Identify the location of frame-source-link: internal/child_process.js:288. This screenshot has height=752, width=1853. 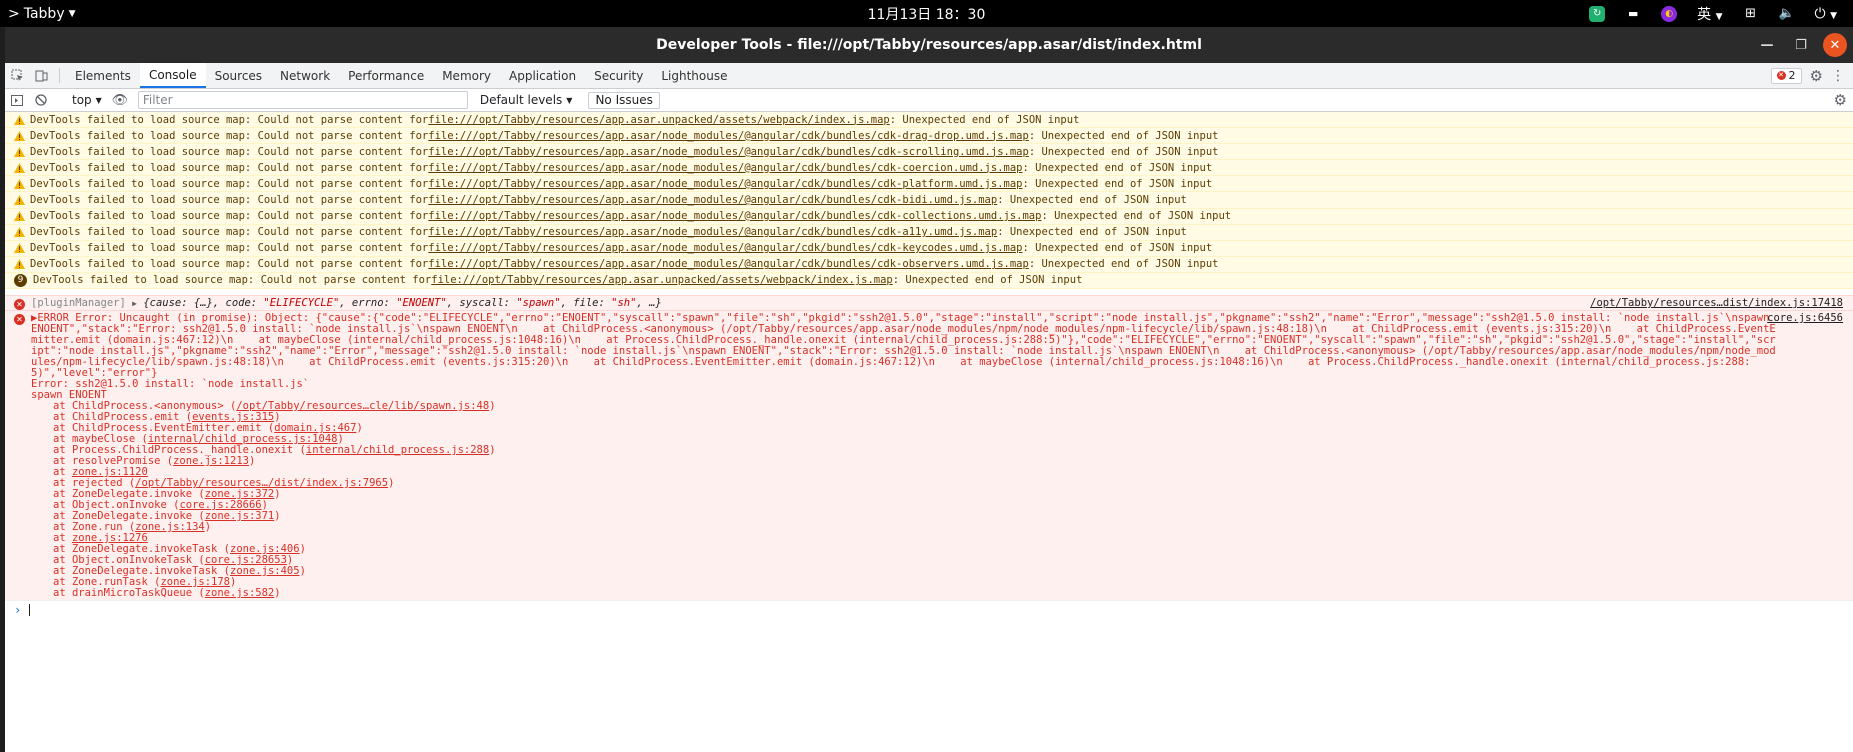
(397, 450).